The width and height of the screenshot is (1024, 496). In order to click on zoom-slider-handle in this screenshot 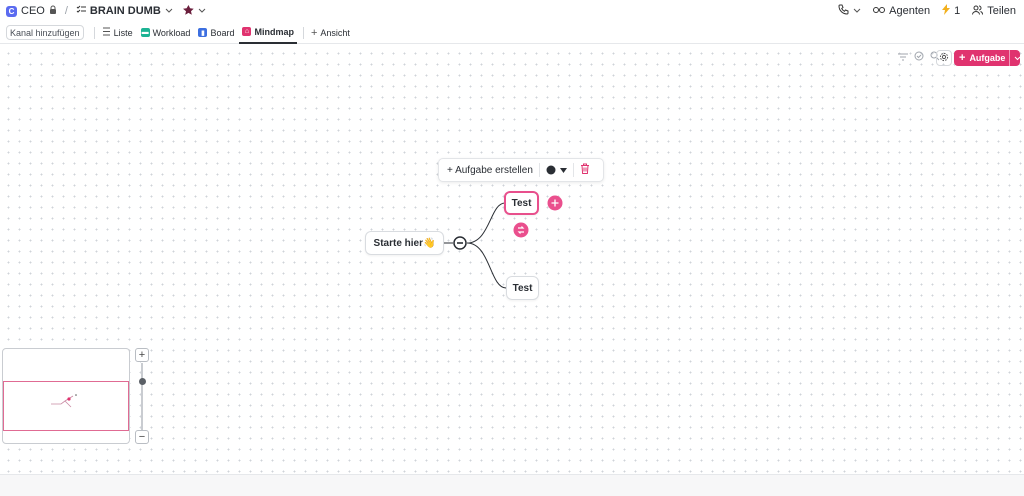, I will do `click(142, 381)`.